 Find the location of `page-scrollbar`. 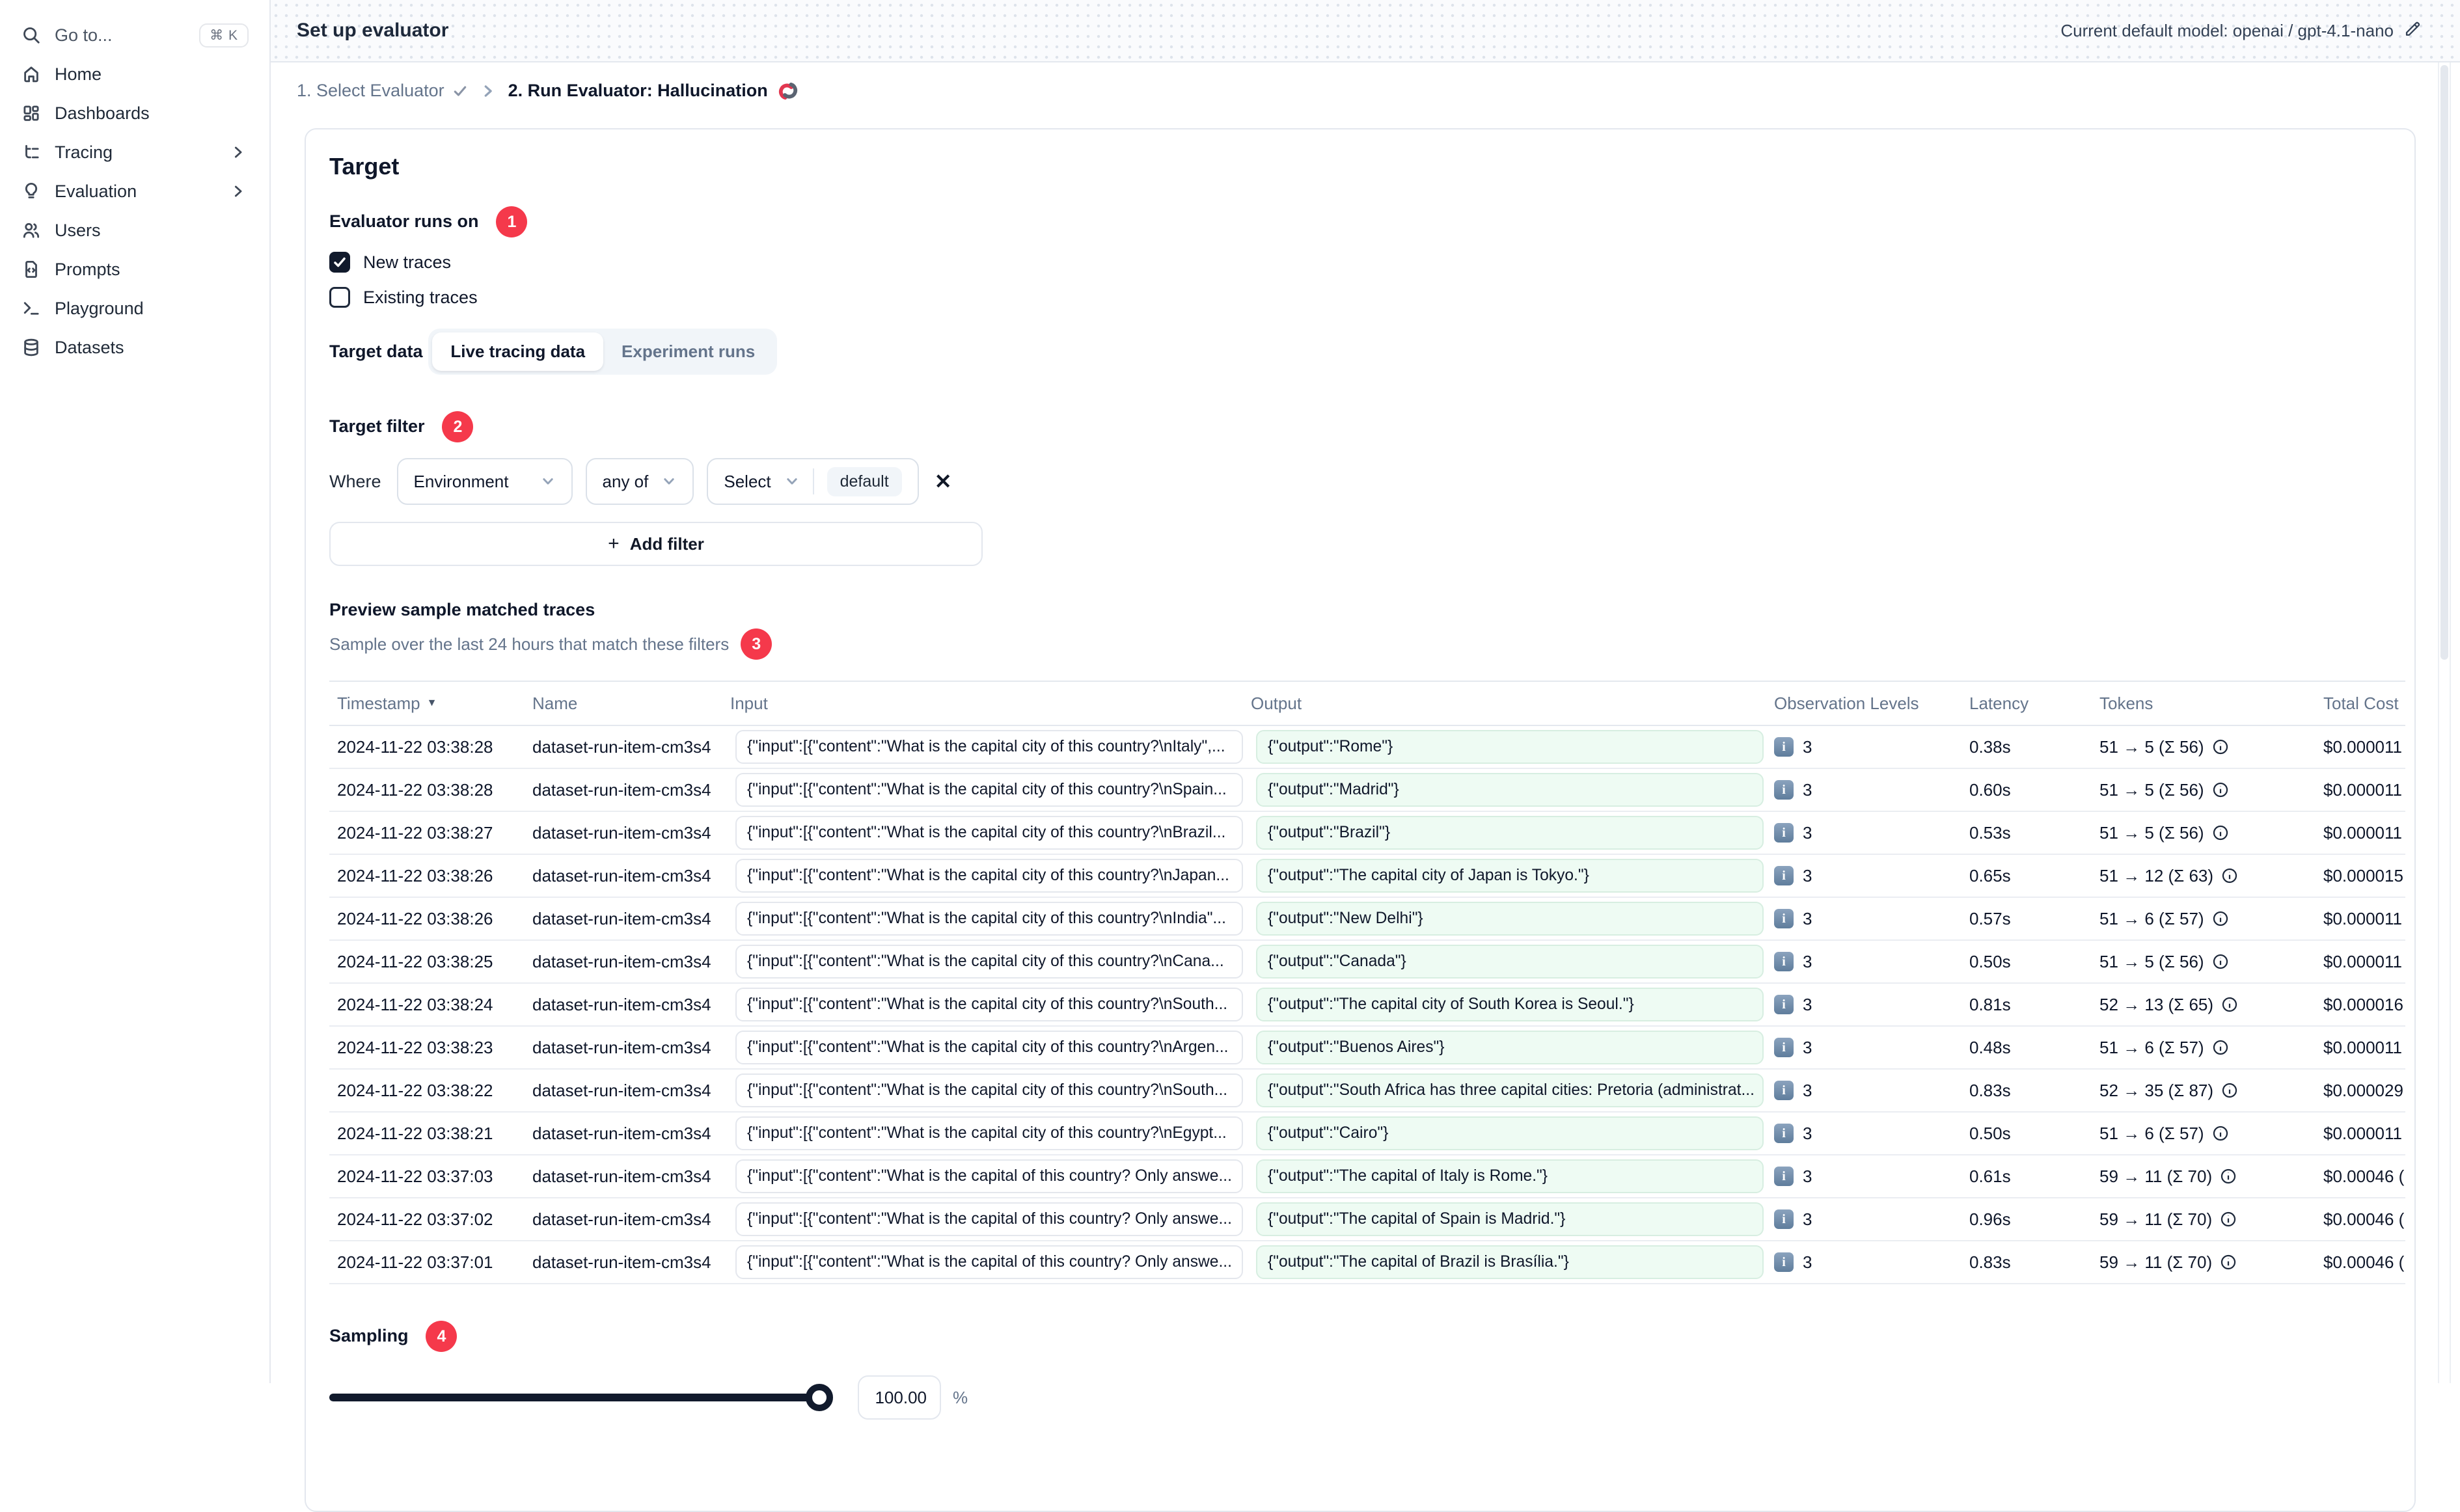

page-scrollbar is located at coordinates (2445, 722).